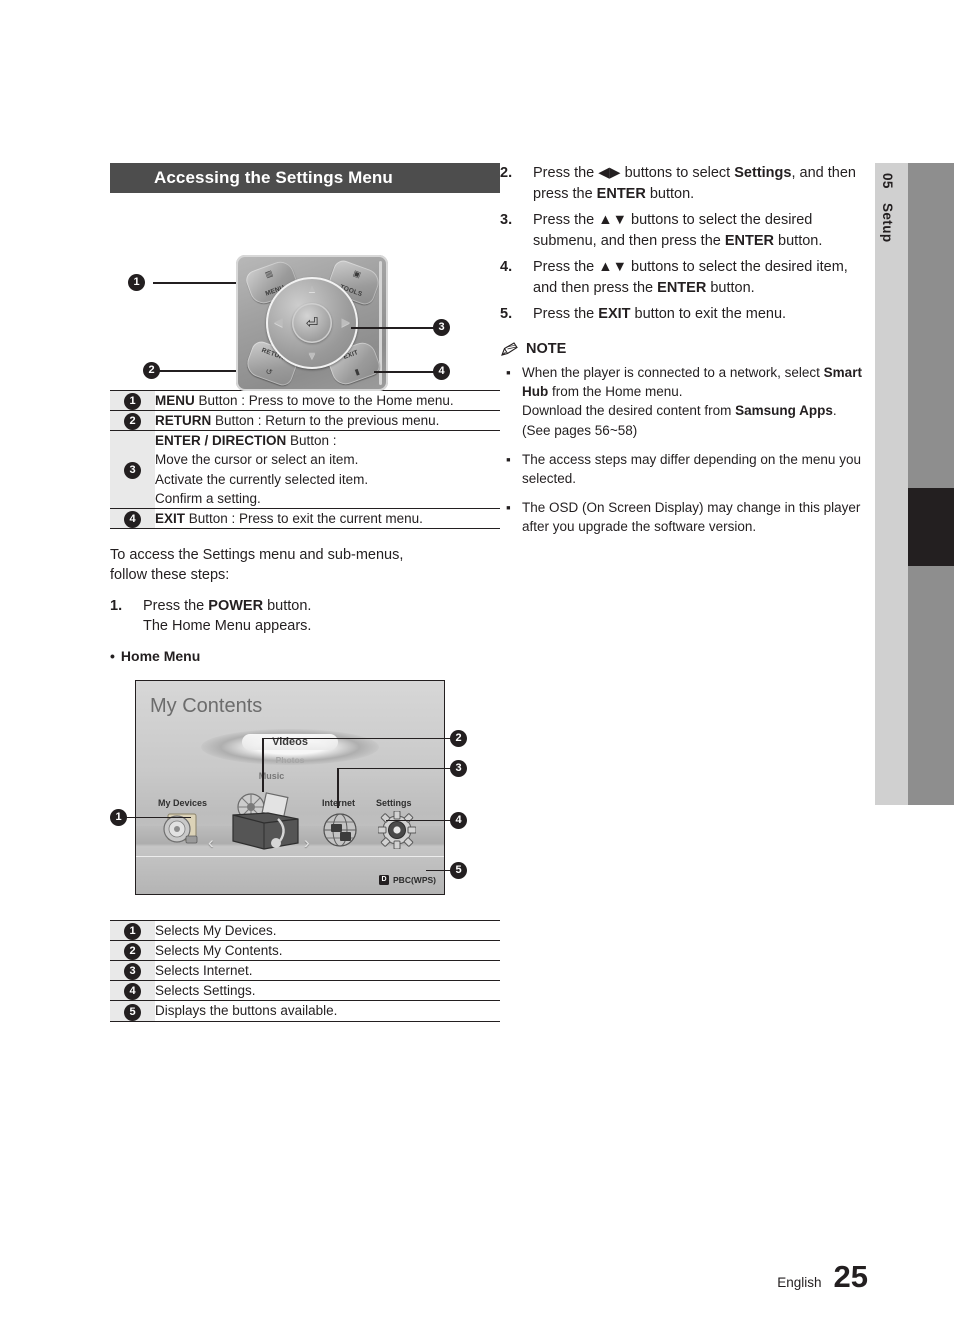  Describe the element at coordinates (394, 768) in the screenshot. I see `hm-leader-3-h` at that location.